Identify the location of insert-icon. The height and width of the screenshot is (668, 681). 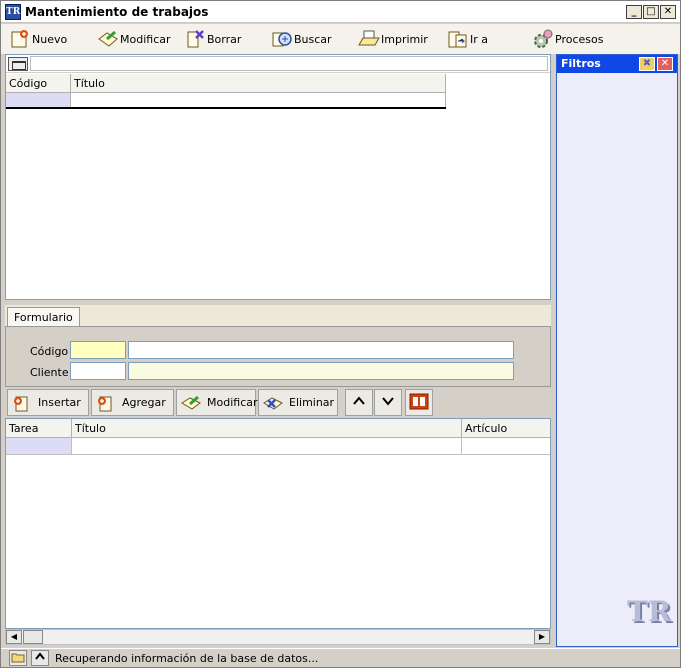
(22, 403).